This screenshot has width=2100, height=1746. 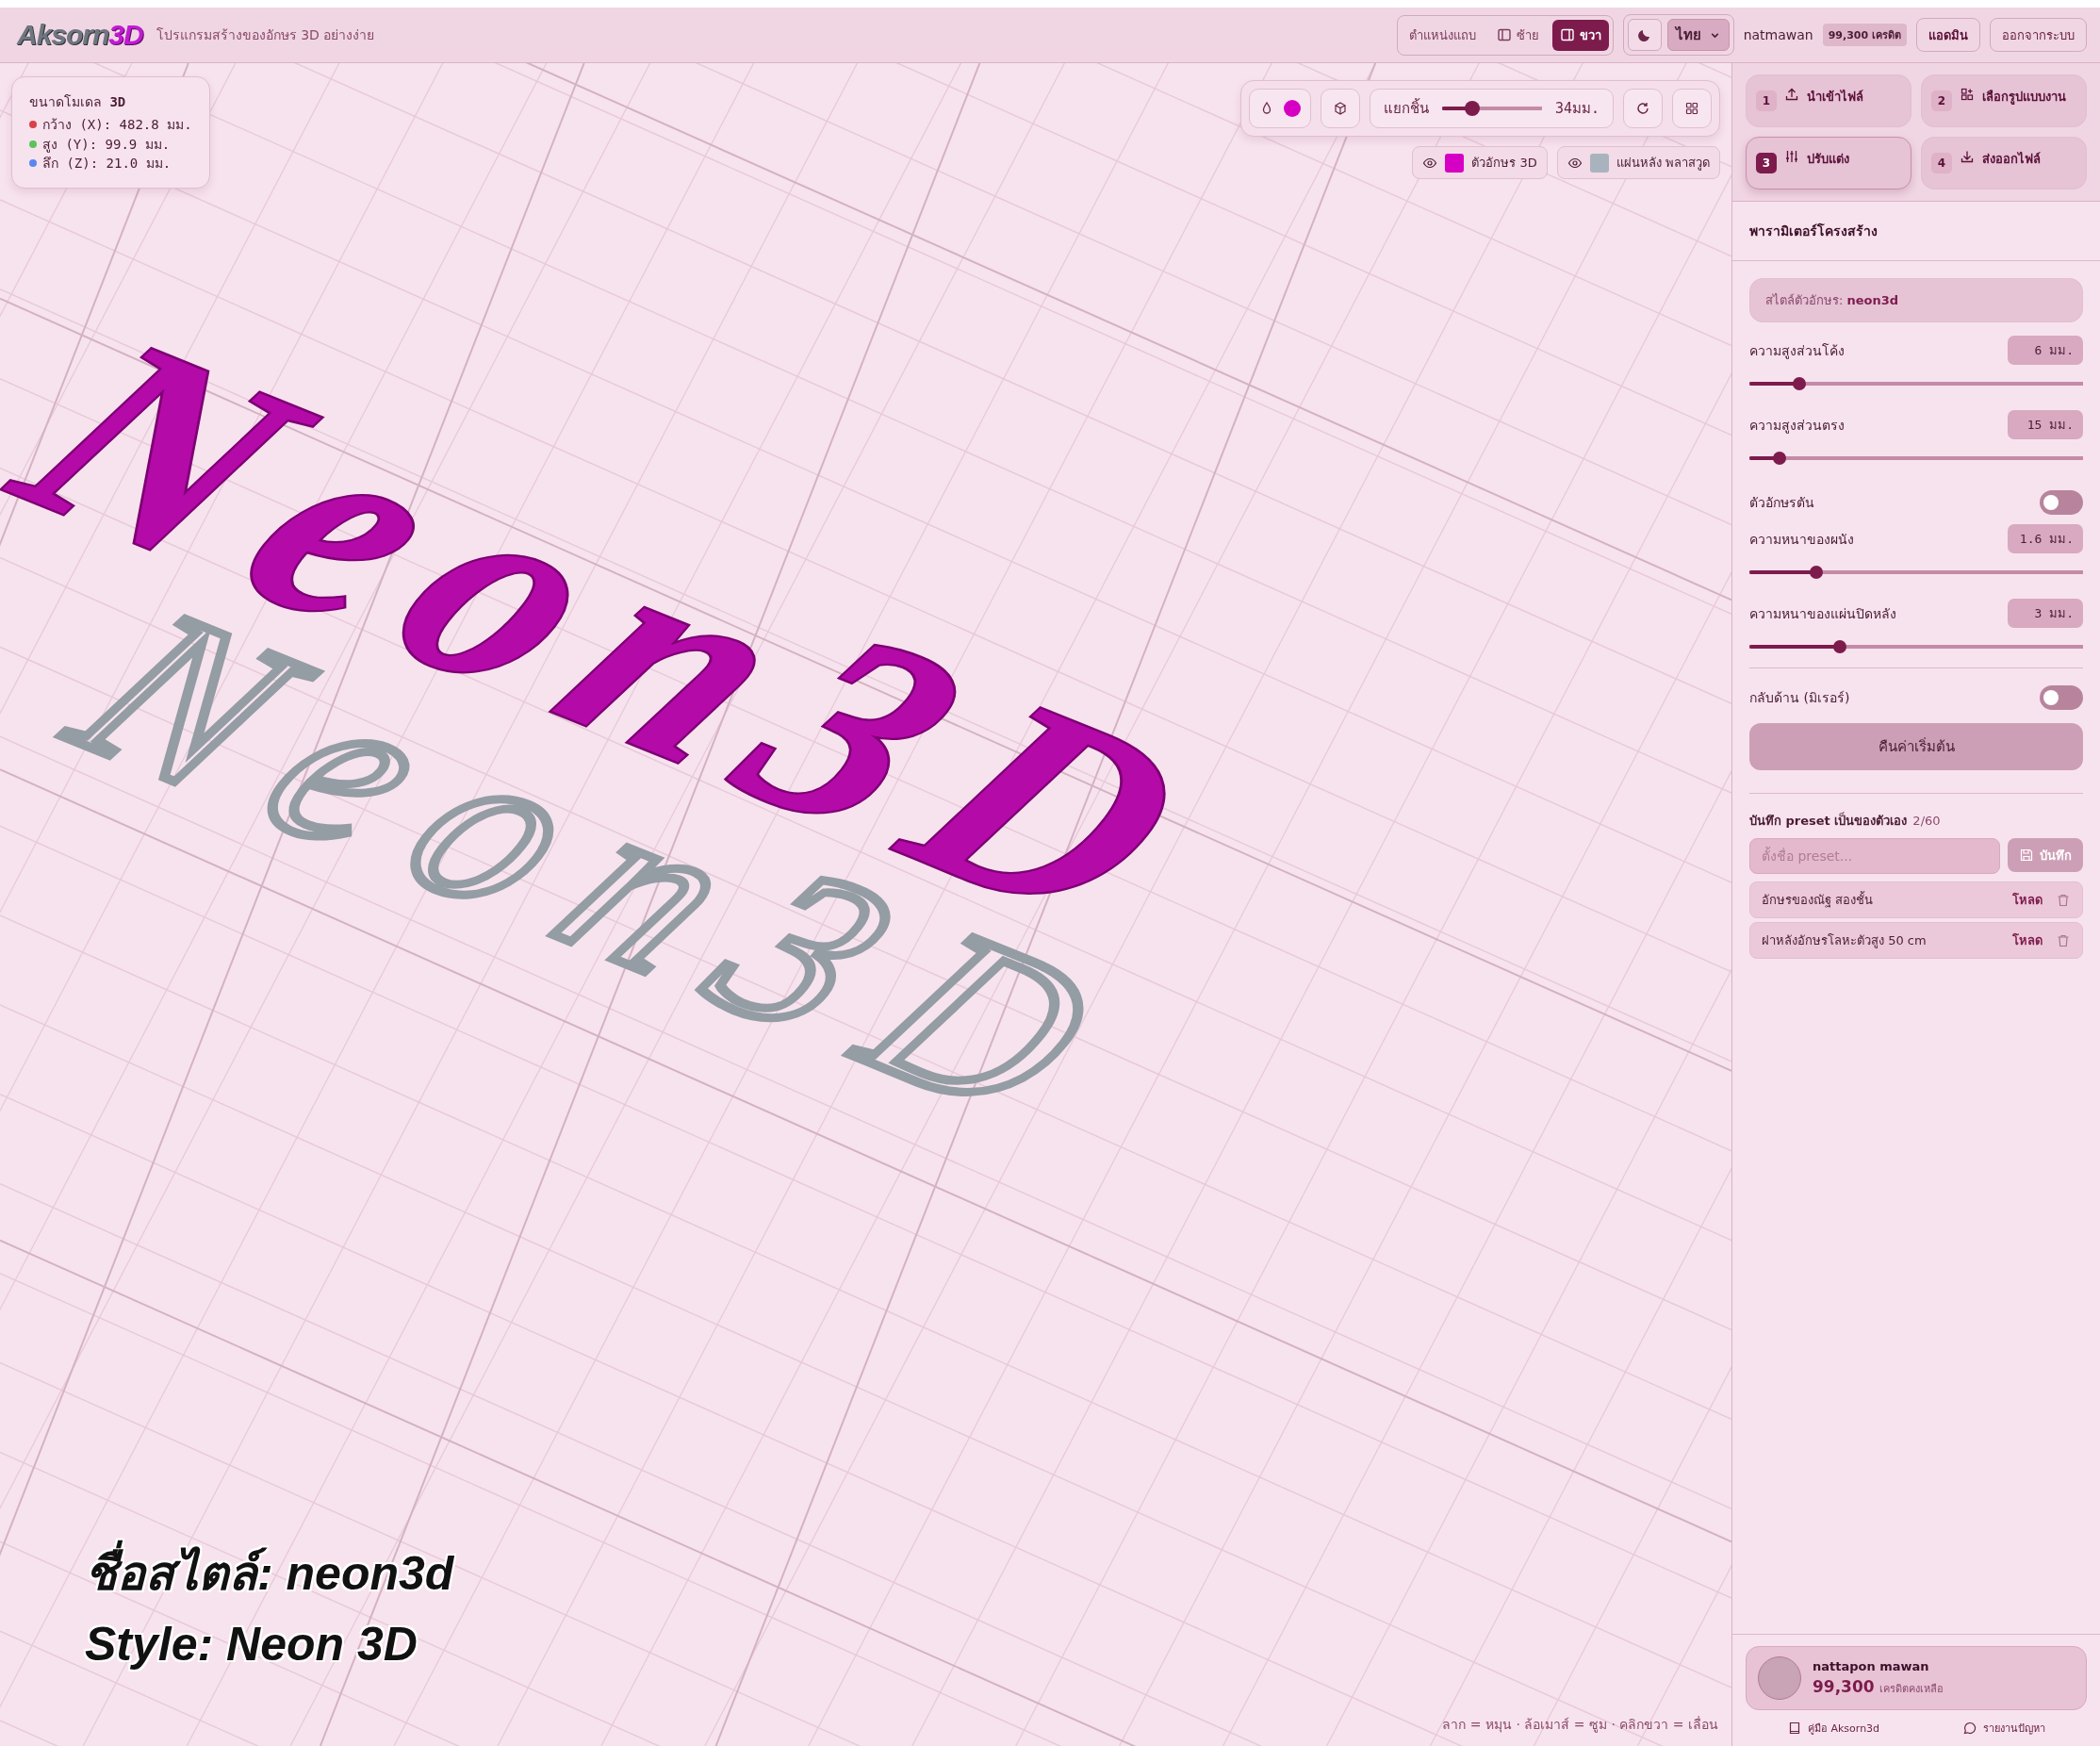 What do you see at coordinates (1580, 1725) in the screenshot?
I see `controls-hint: ลาก = หมุน · ล้อเมาส์ = ซูม · คลิกขวา = เลื่อน` at bounding box center [1580, 1725].